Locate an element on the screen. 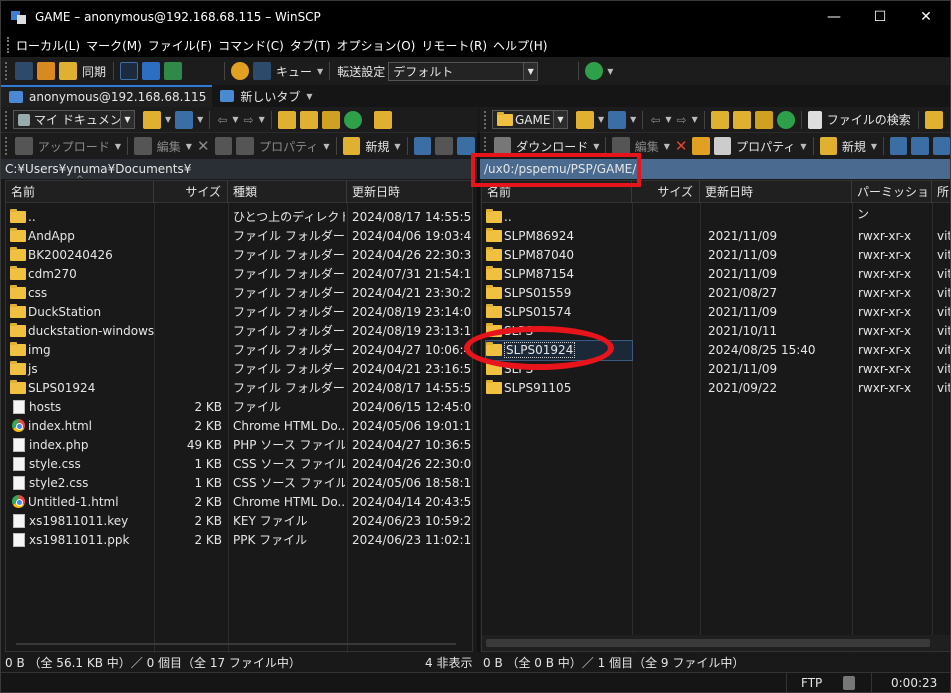 Image resolution: width=951 pixels, height=693 pixels. properties-icon is located at coordinates (722, 146).